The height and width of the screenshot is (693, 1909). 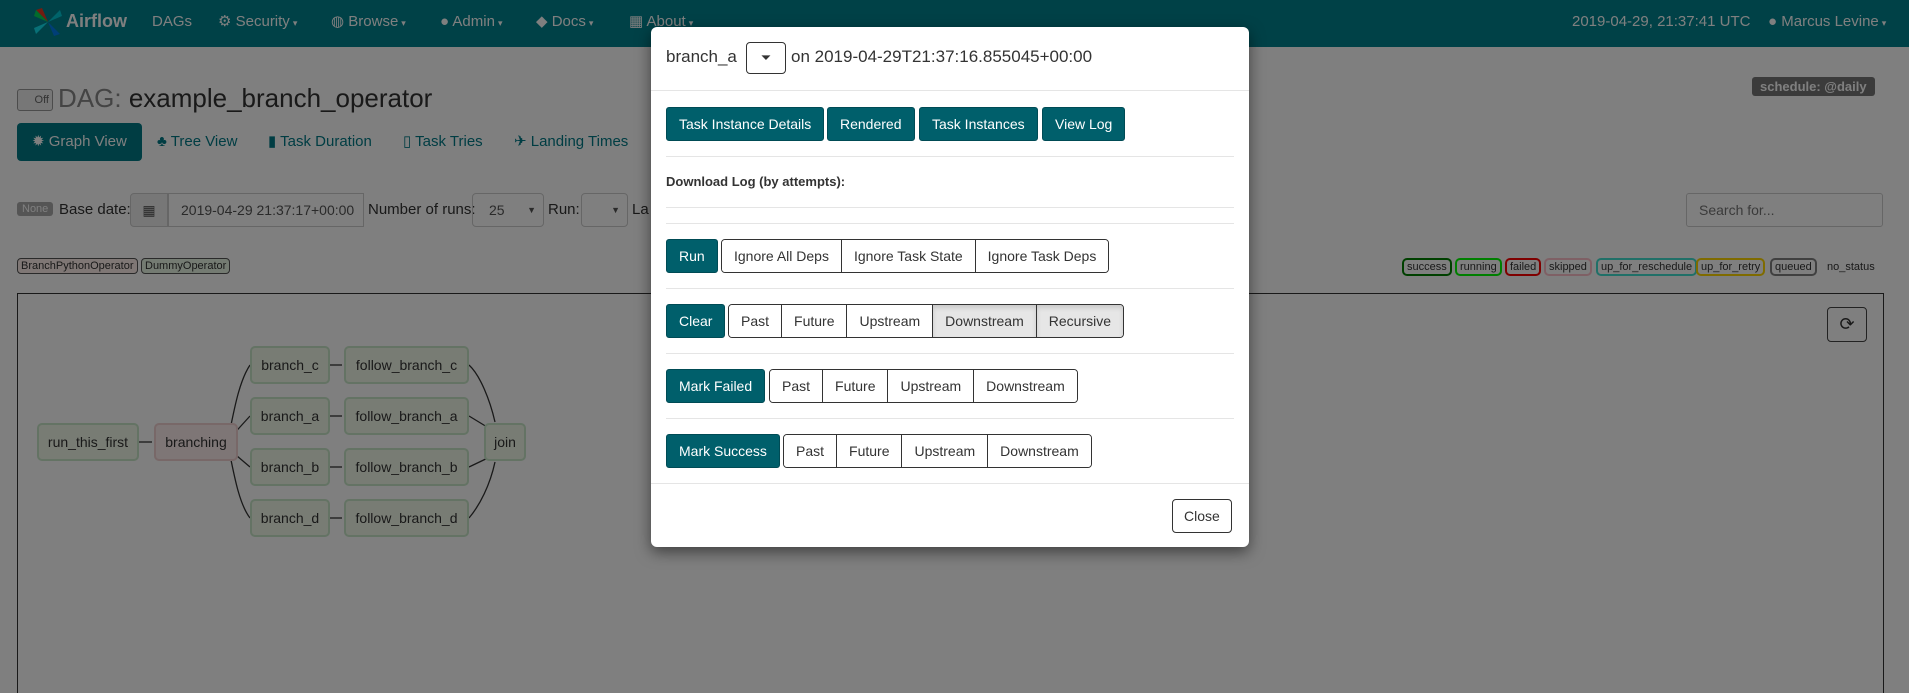 I want to click on close-button: Close, so click(x=1202, y=516).